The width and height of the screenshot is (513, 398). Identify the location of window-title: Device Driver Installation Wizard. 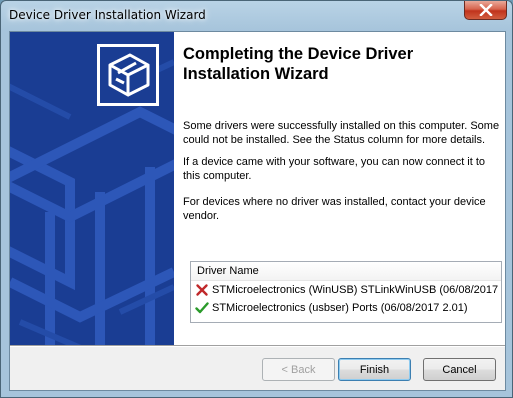
(107, 15).